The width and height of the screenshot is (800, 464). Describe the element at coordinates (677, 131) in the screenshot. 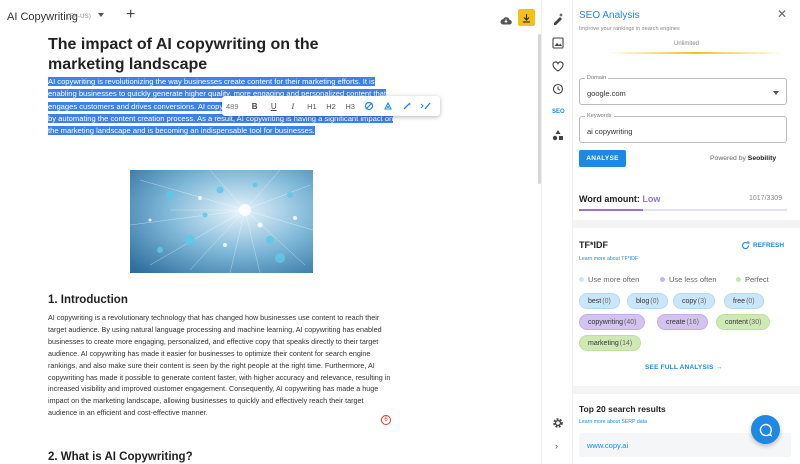

I see `keywords-input` at that location.